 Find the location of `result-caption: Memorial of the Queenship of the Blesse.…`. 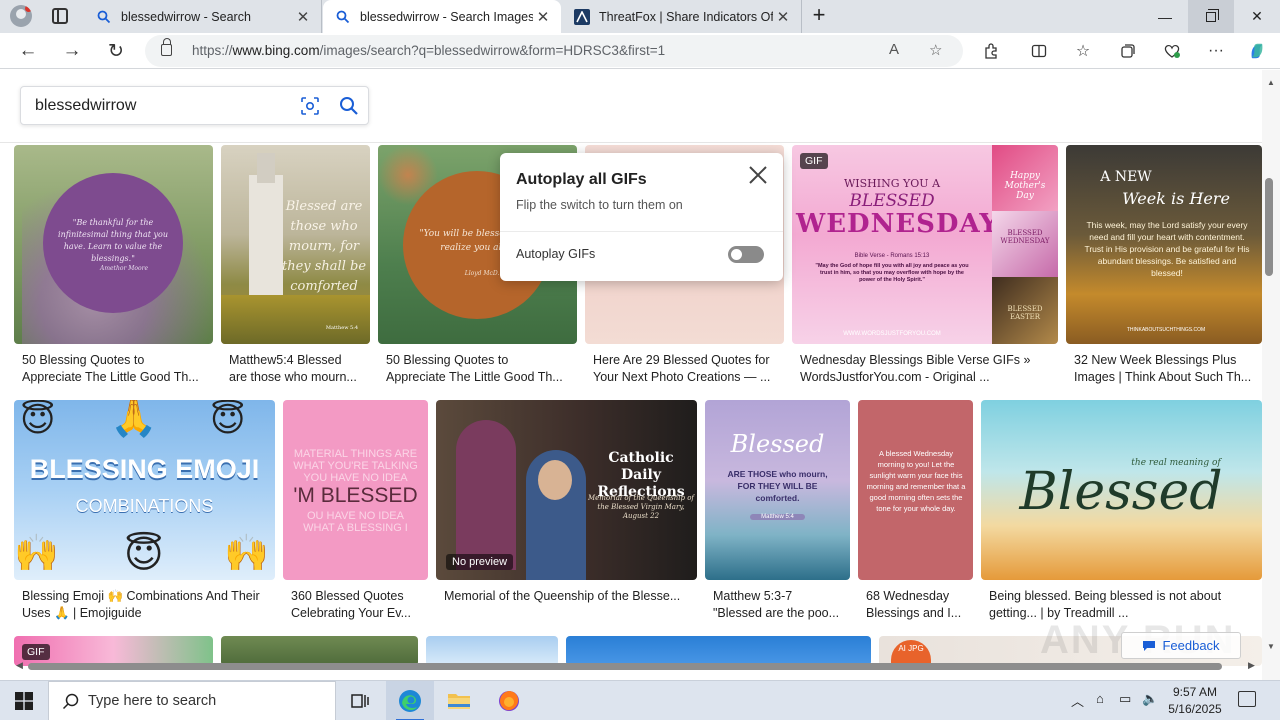

result-caption: Memorial of the Queenship of the Blesse.… is located at coordinates (569, 596).